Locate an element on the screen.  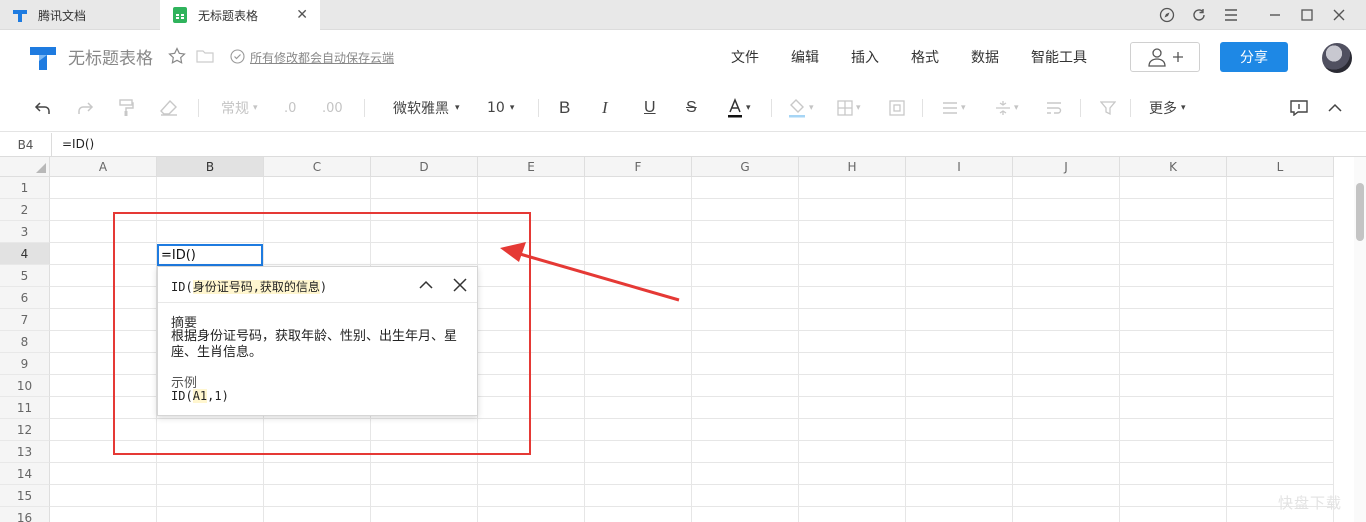
column-header-h: H is located at coordinates (852, 167).